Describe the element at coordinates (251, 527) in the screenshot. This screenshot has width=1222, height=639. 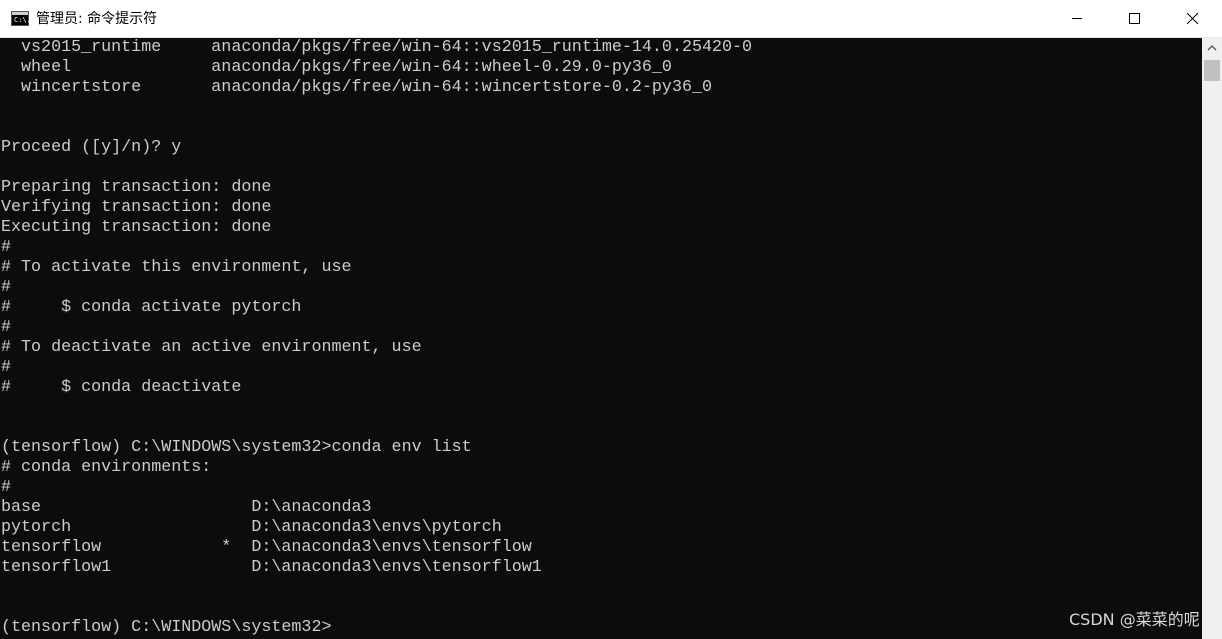
I see `console-line: pytorch D:\anaconda3\envs\pytorch` at that location.